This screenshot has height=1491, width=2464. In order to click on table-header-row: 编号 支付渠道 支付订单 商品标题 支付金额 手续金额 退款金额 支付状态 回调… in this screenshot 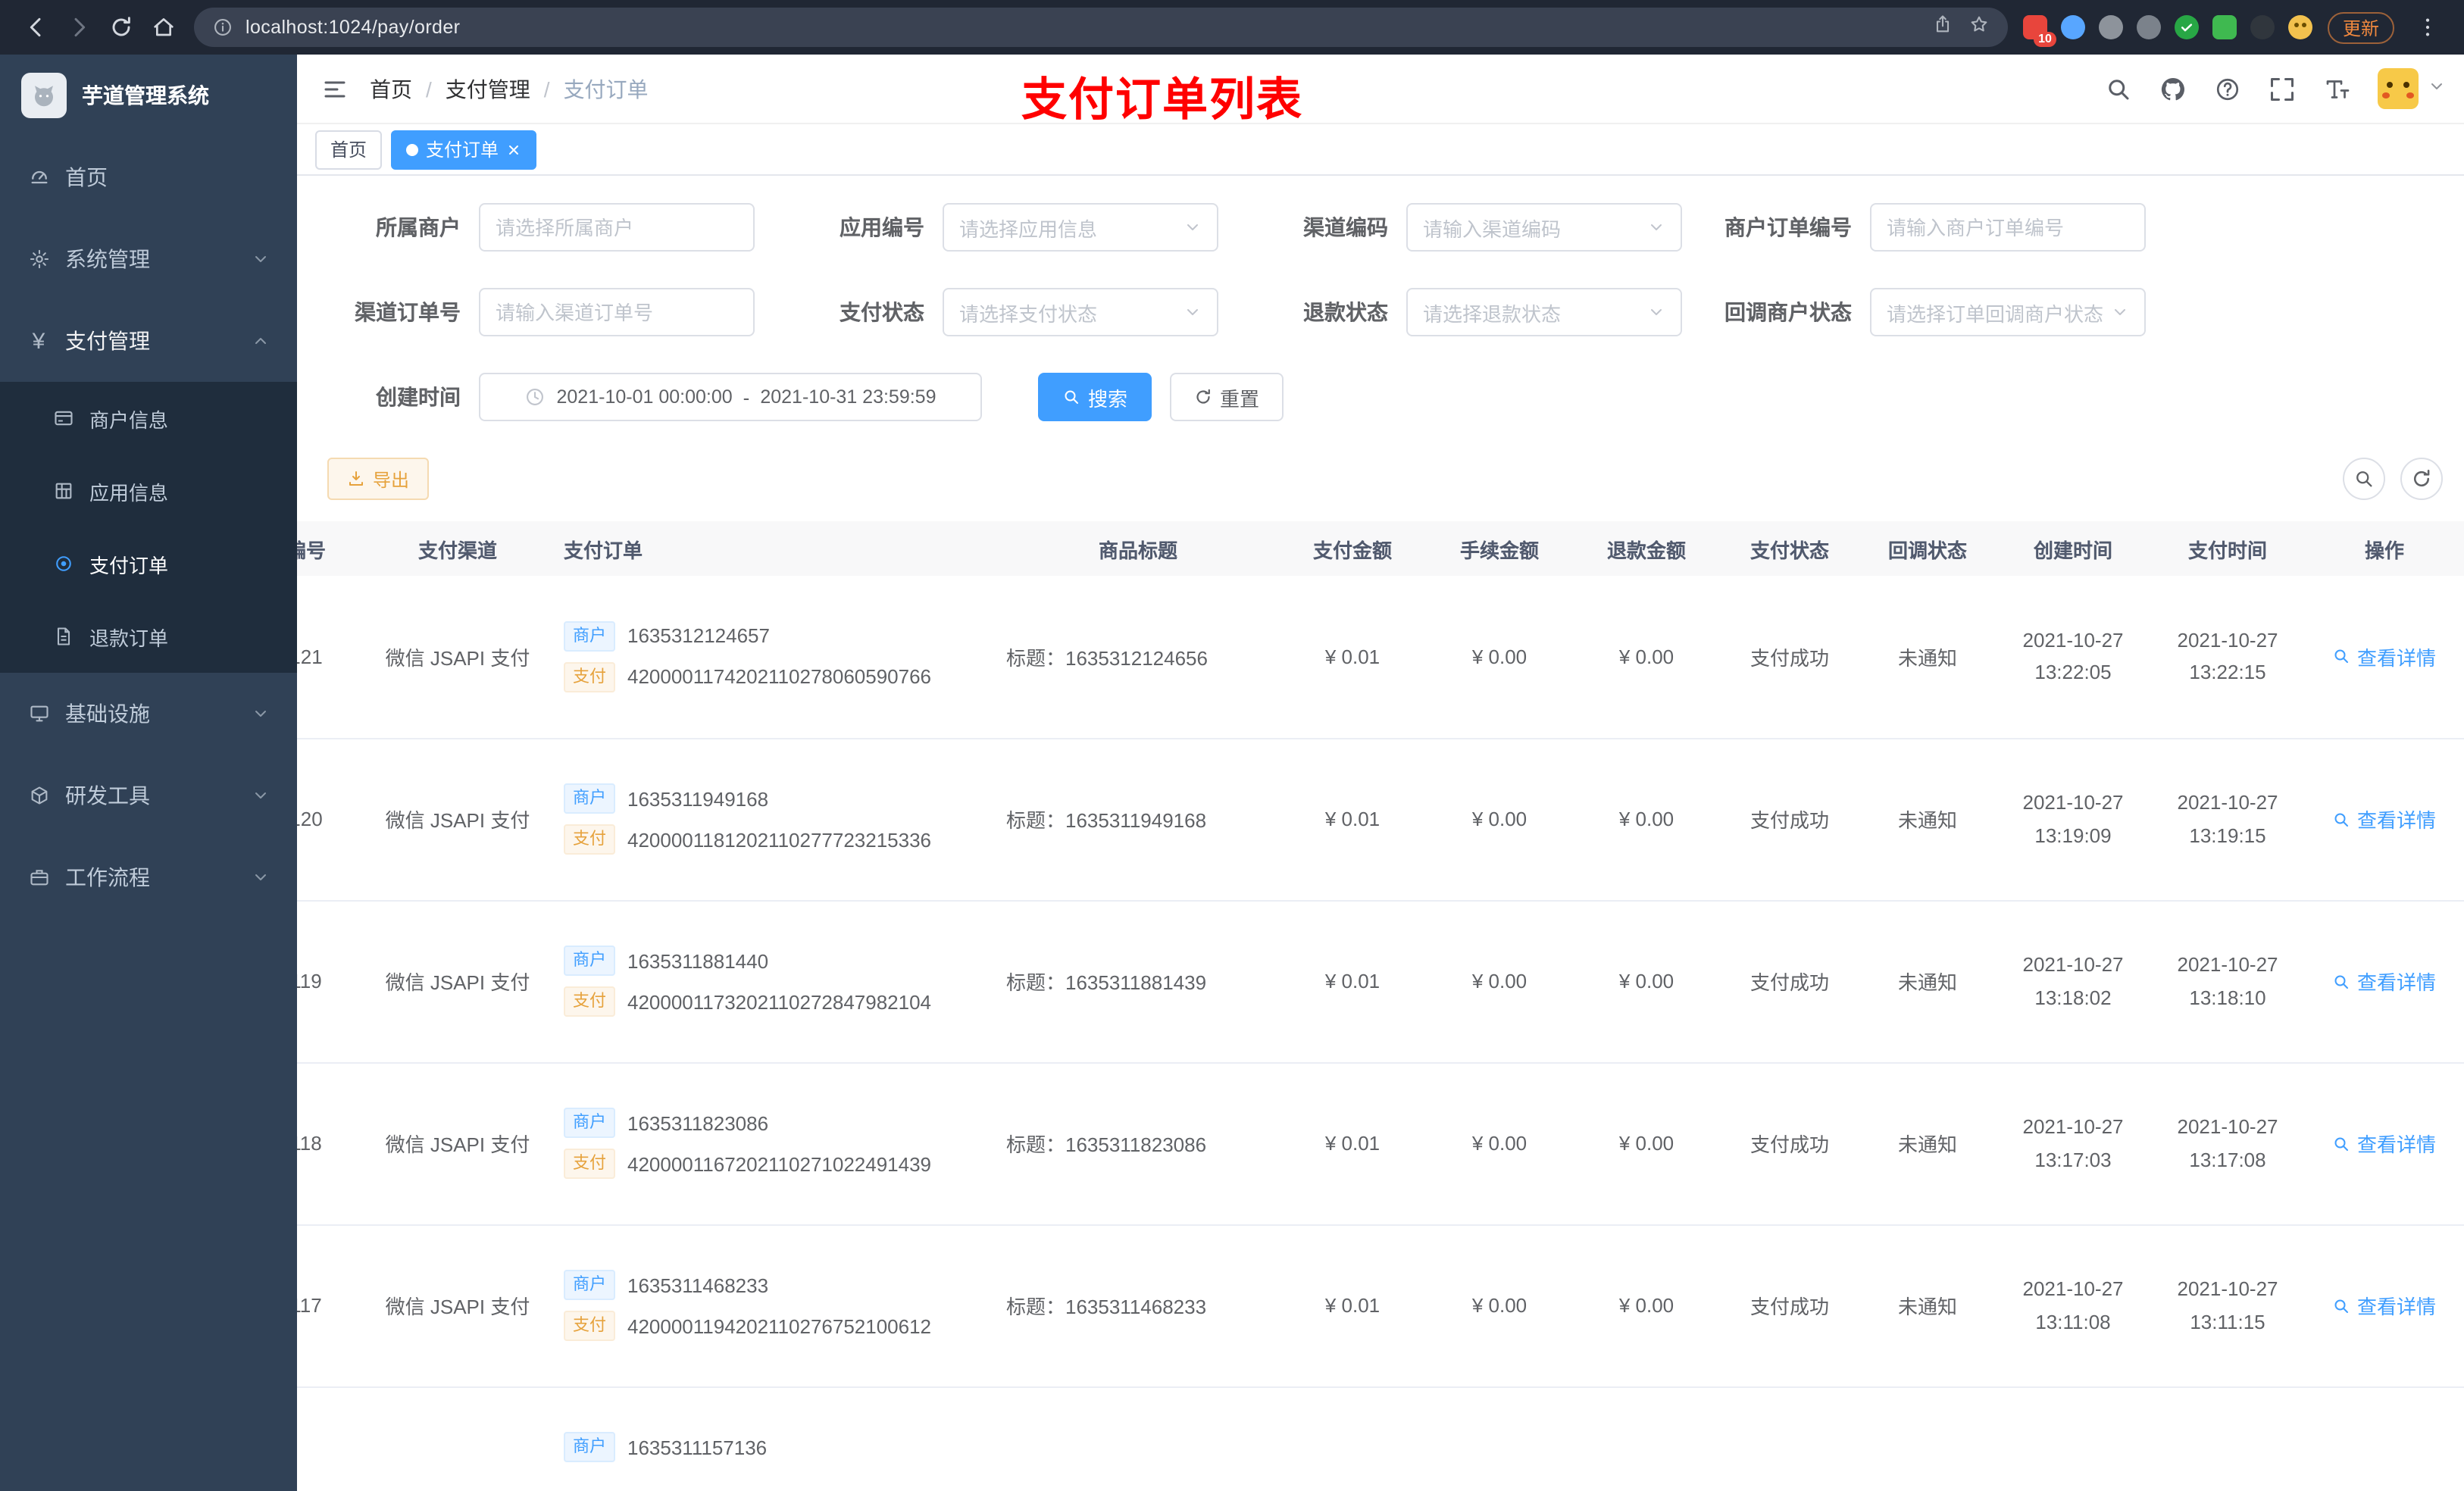, I will do `click(1380, 548)`.